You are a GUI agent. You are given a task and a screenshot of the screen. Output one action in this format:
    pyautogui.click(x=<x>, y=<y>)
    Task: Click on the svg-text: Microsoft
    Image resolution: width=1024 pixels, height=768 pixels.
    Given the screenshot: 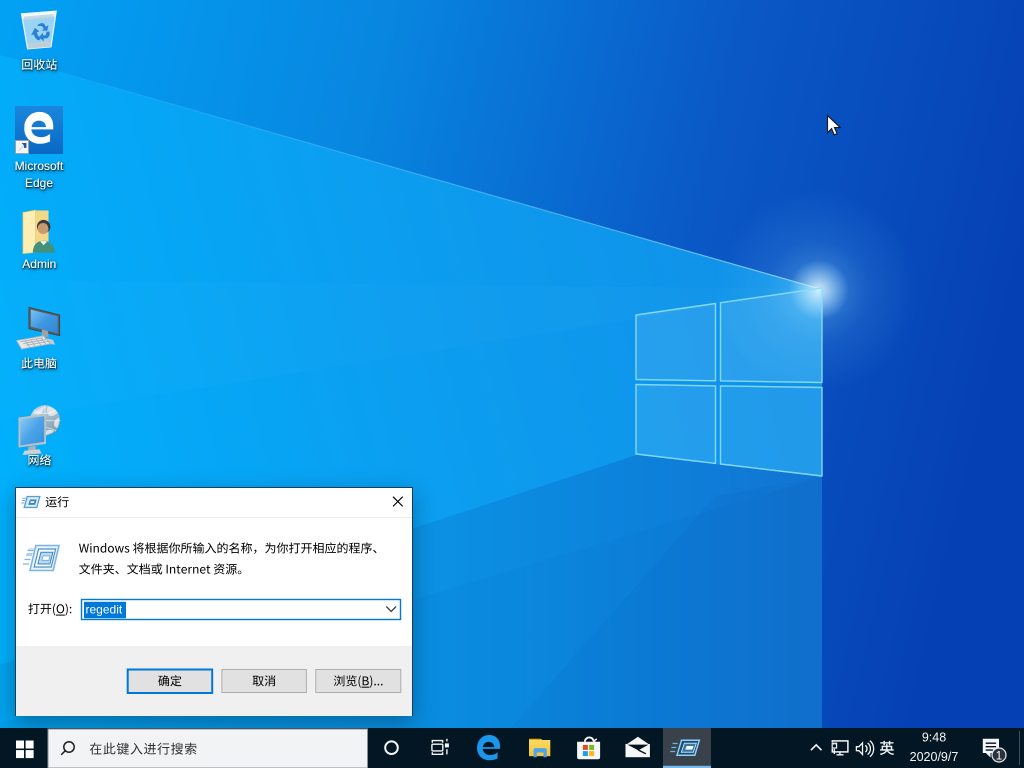 What is the action you would take?
    pyautogui.click(x=39, y=166)
    